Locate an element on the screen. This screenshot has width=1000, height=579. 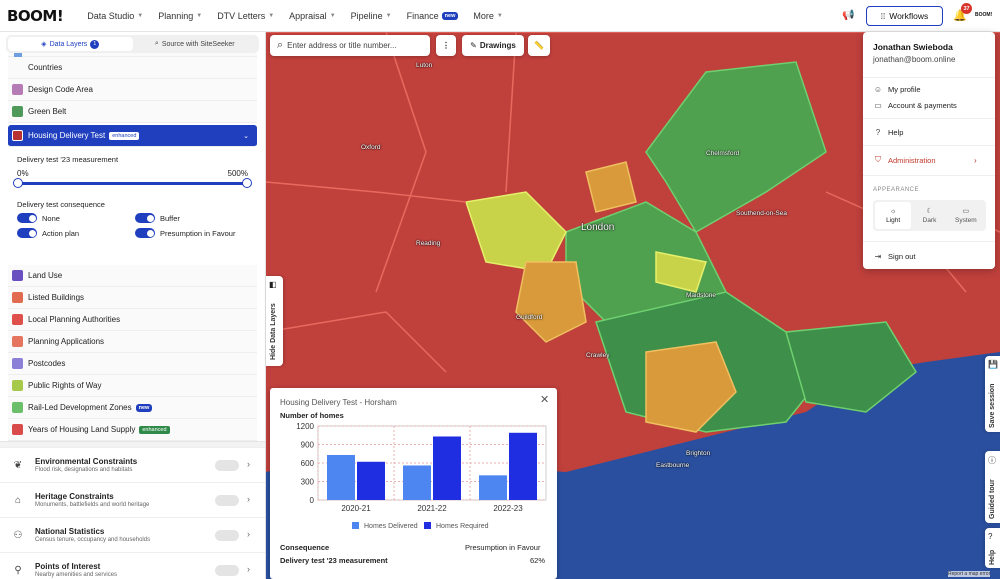
menu-item-account-payments: ▭ Account & payments is located at coordinates (915, 105).